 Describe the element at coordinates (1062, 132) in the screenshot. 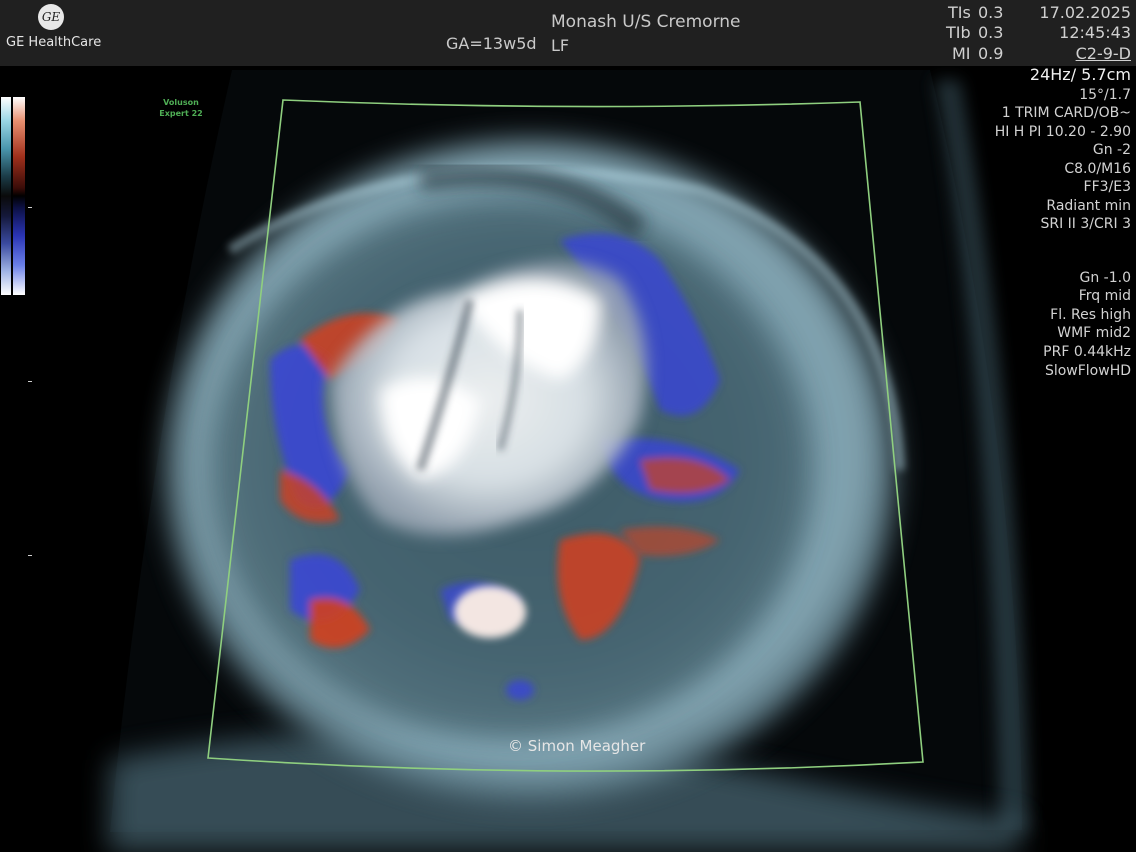

I see `harmonic-setting: HI H PI 10.20 - 2.90` at that location.